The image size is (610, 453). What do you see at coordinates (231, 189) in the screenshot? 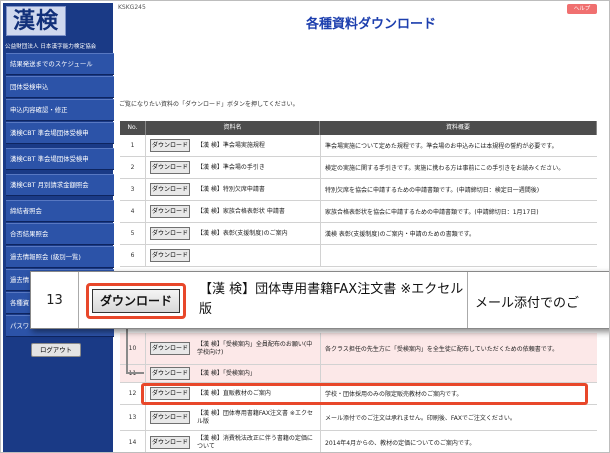
I see `row-name: 【漢 検】特別欠席申請書` at bounding box center [231, 189].